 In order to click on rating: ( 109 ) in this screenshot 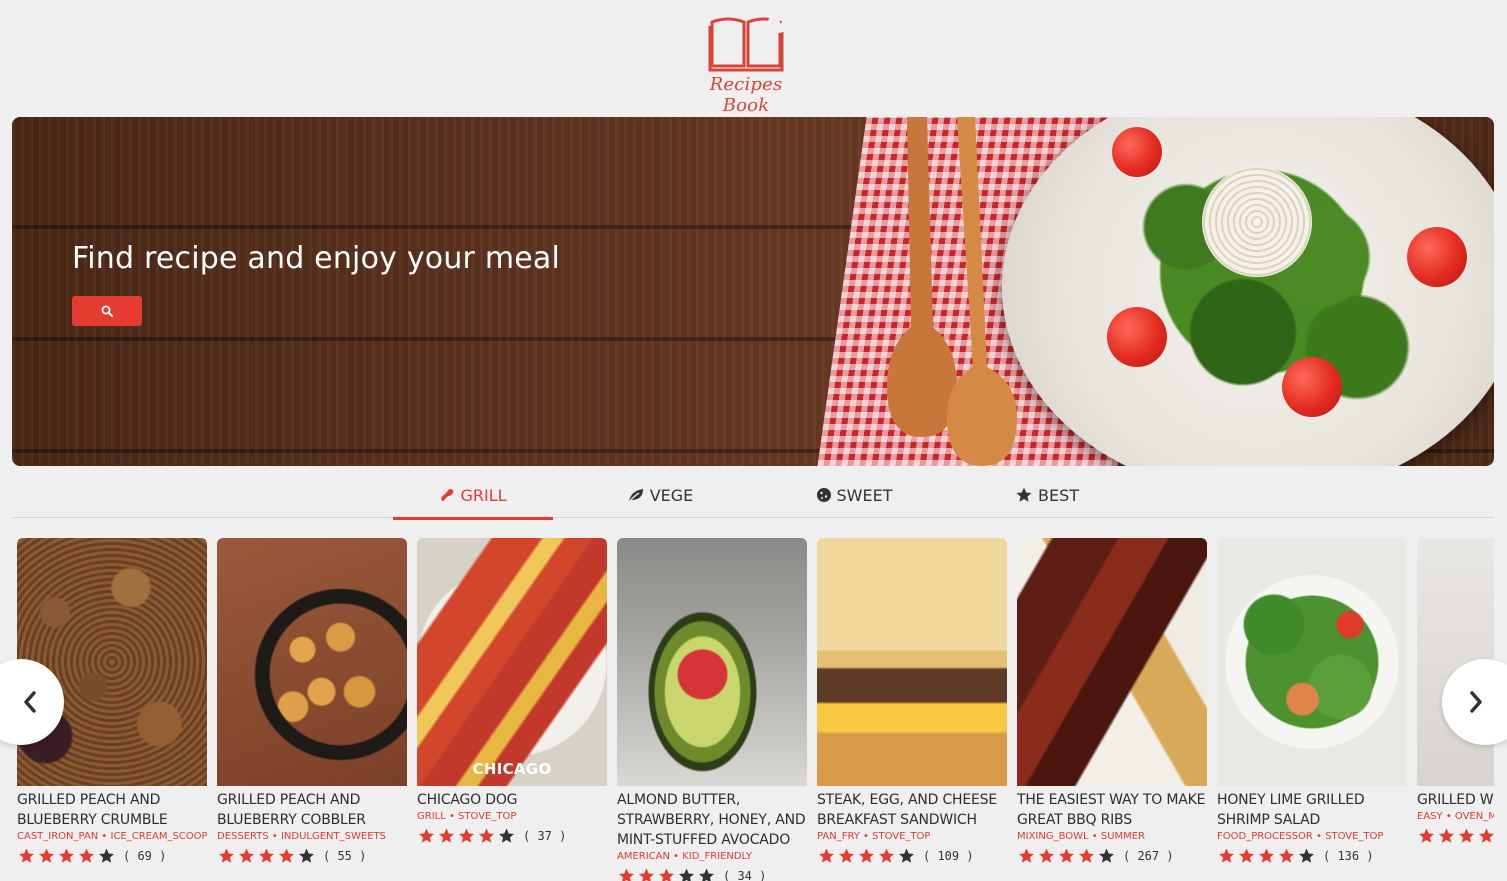, I will do `click(912, 856)`.